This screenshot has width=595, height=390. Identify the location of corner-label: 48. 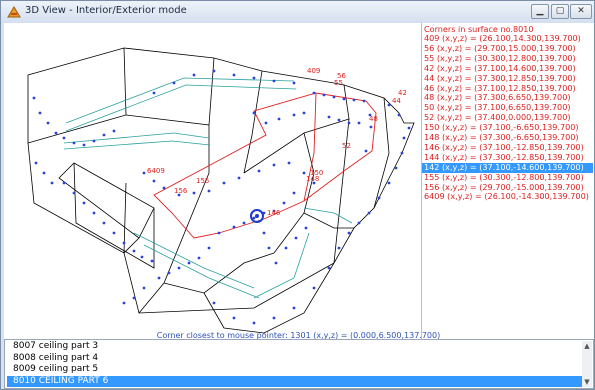
(373, 119).